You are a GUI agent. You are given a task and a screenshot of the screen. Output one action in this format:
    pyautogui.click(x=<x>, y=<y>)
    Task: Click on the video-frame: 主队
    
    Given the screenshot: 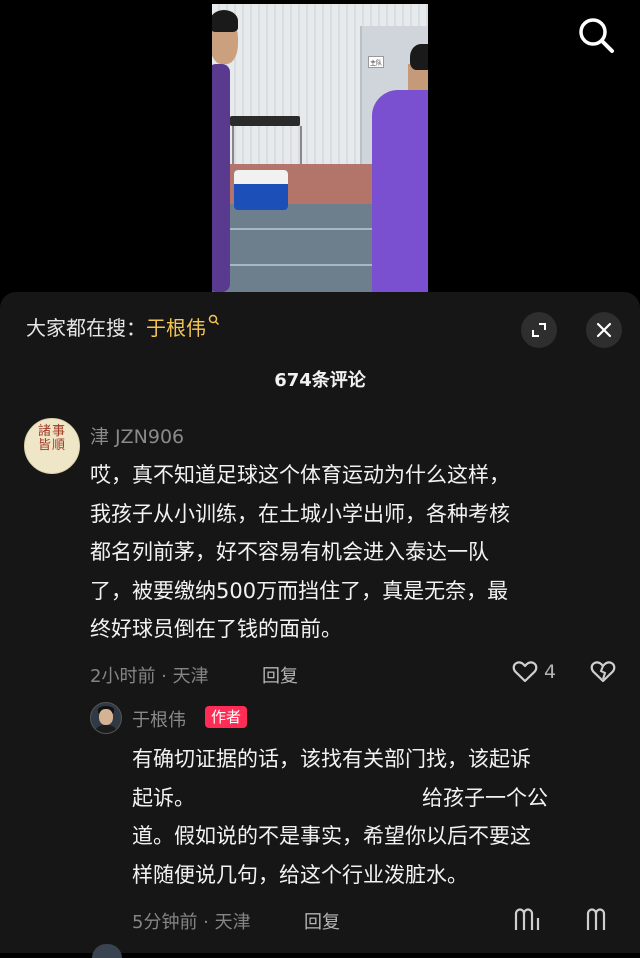 What is the action you would take?
    pyautogui.click(x=320, y=148)
    